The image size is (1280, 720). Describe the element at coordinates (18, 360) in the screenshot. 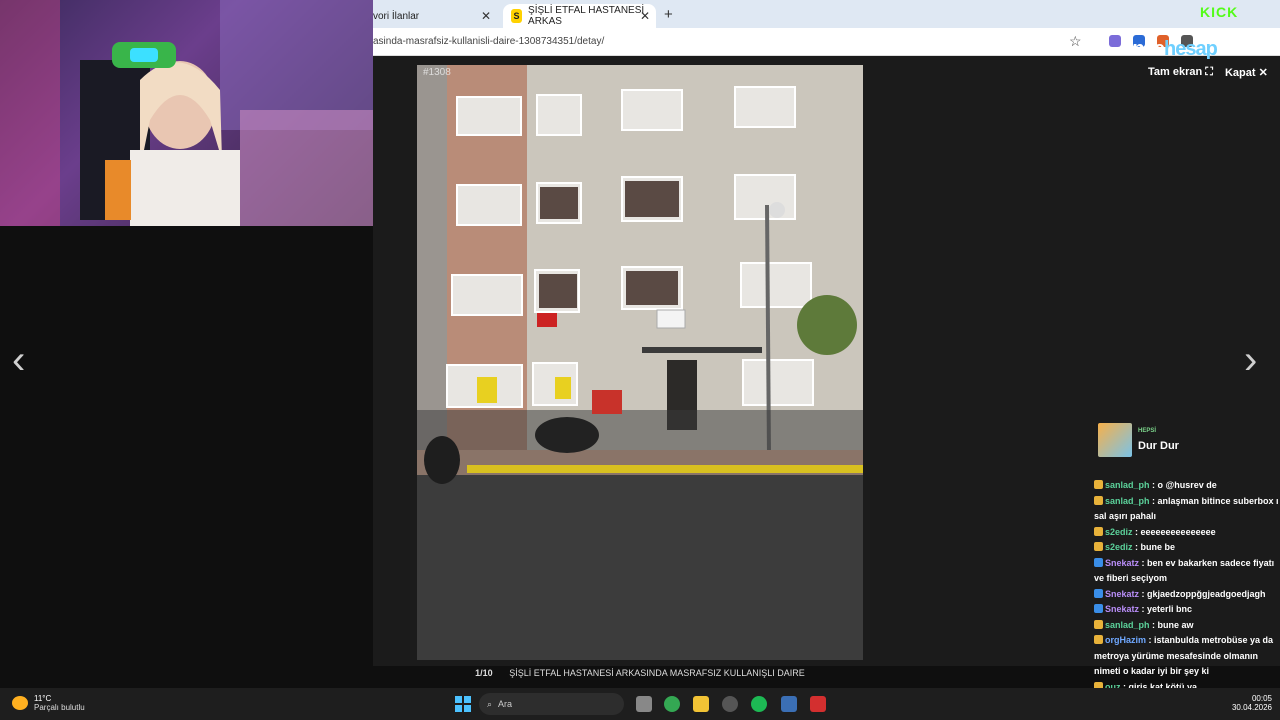

I see `previous-photo-icon: ‹` at that location.